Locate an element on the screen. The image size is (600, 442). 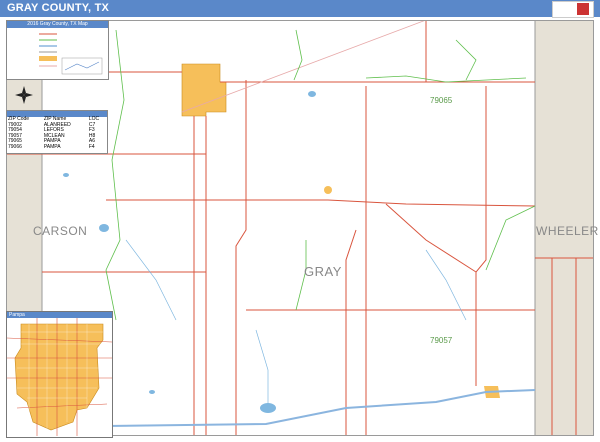
inset-map-drawing is located at coordinates (59, 377).